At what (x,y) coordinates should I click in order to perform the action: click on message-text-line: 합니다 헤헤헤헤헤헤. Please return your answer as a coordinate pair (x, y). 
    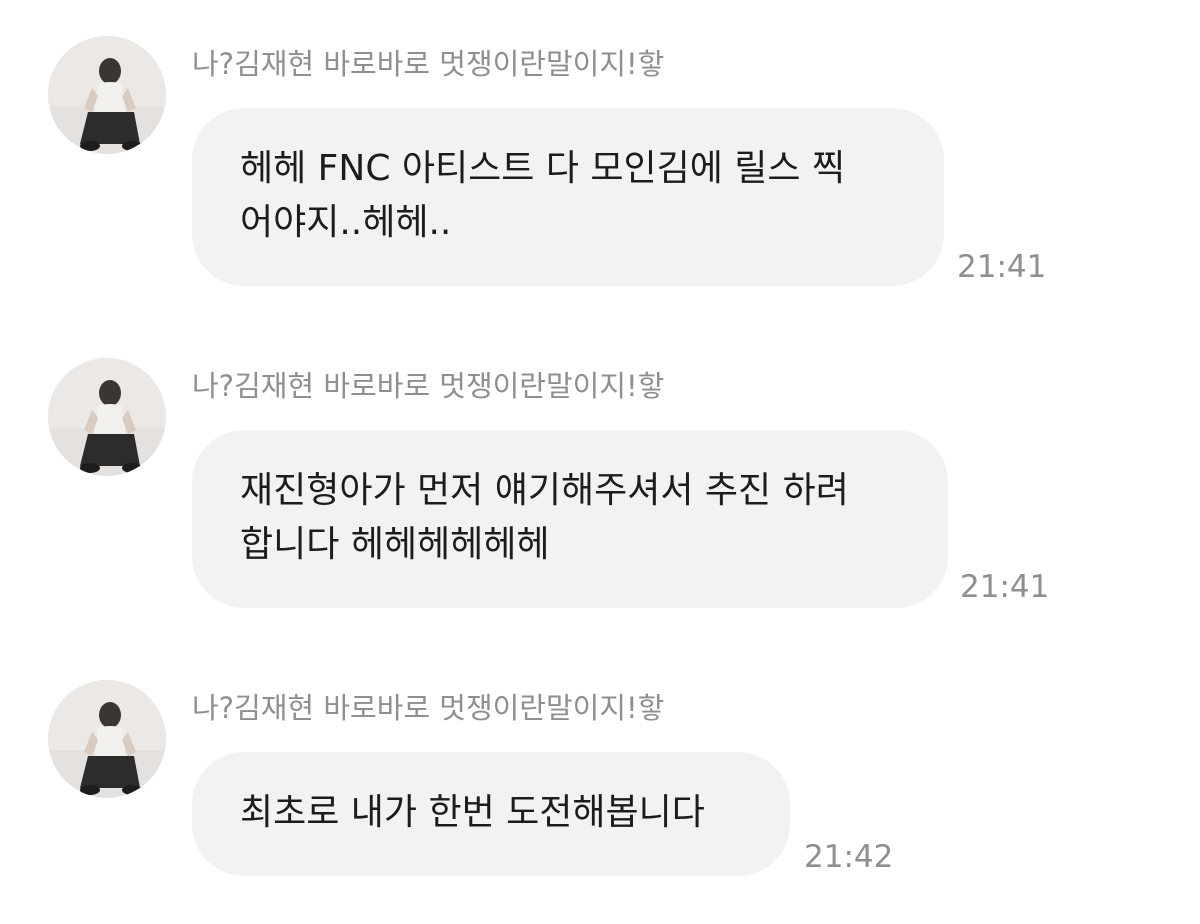
    Looking at the image, I should click on (395, 544).